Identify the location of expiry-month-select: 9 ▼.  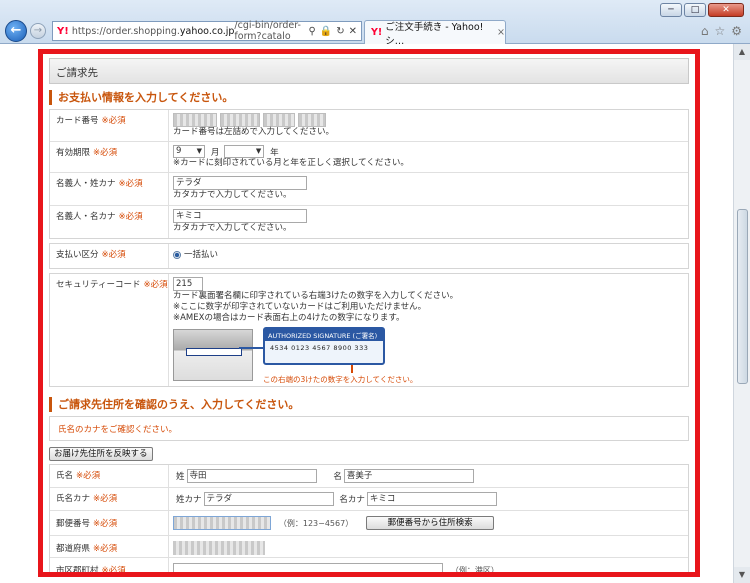
(189, 151).